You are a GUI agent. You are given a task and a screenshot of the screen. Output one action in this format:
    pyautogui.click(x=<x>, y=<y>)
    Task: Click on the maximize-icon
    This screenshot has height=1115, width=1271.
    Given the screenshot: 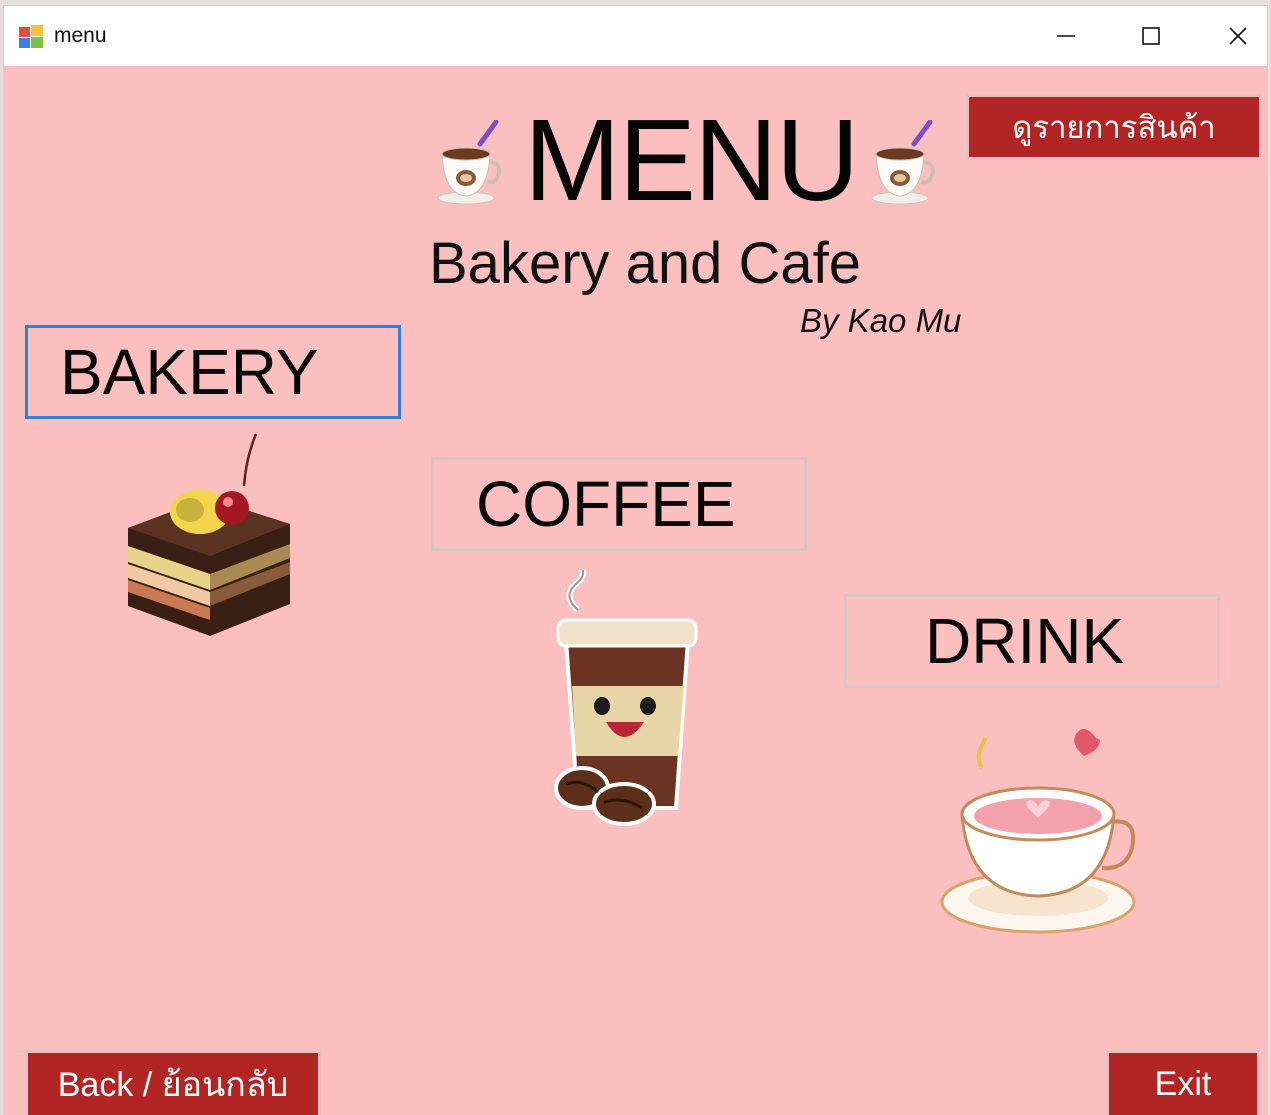 What is the action you would take?
    pyautogui.click(x=1151, y=36)
    